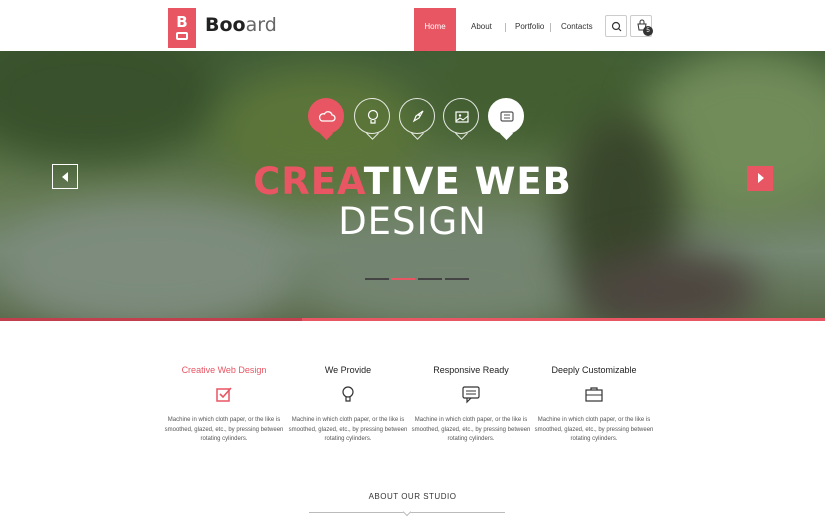  I want to click on slider-next-button, so click(760, 178).